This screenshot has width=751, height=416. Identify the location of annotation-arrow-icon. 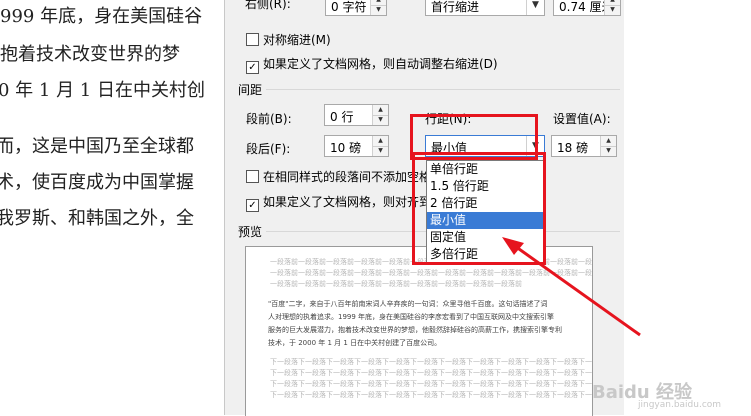
(571, 287).